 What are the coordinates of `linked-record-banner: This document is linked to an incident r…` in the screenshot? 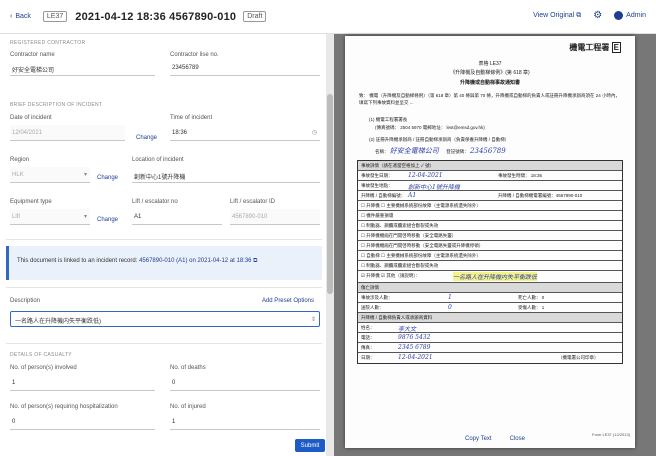 It's located at (164, 263).